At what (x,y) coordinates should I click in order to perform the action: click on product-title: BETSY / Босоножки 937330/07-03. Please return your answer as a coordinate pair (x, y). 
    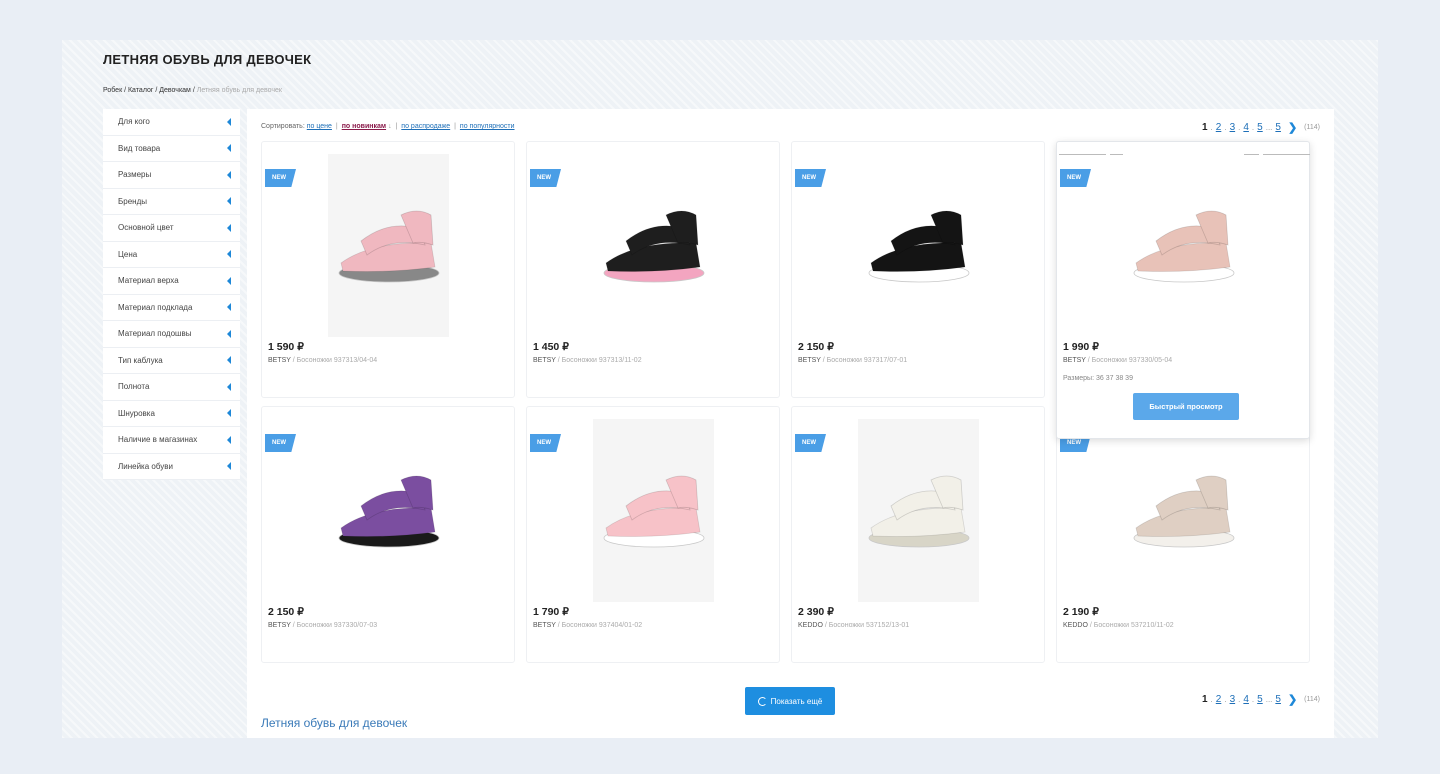
    Looking at the image, I should click on (322, 625).